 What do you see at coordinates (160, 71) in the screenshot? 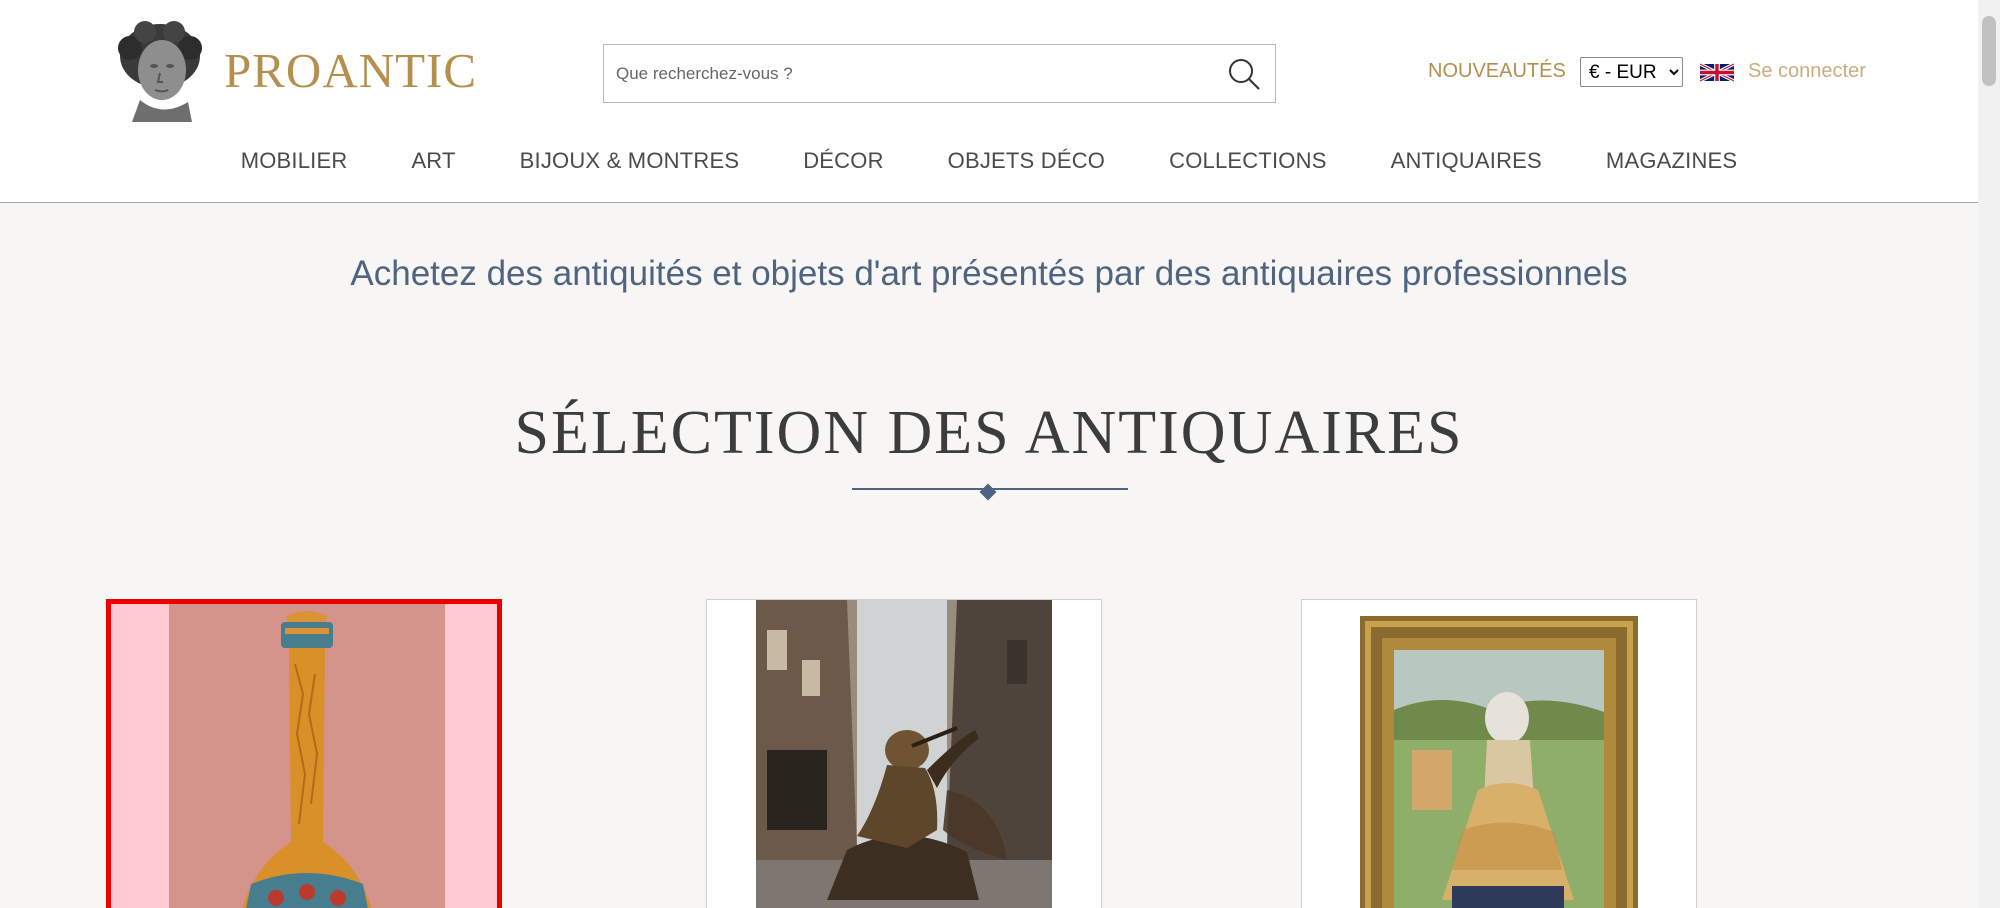
I see `bust-logo-icon` at bounding box center [160, 71].